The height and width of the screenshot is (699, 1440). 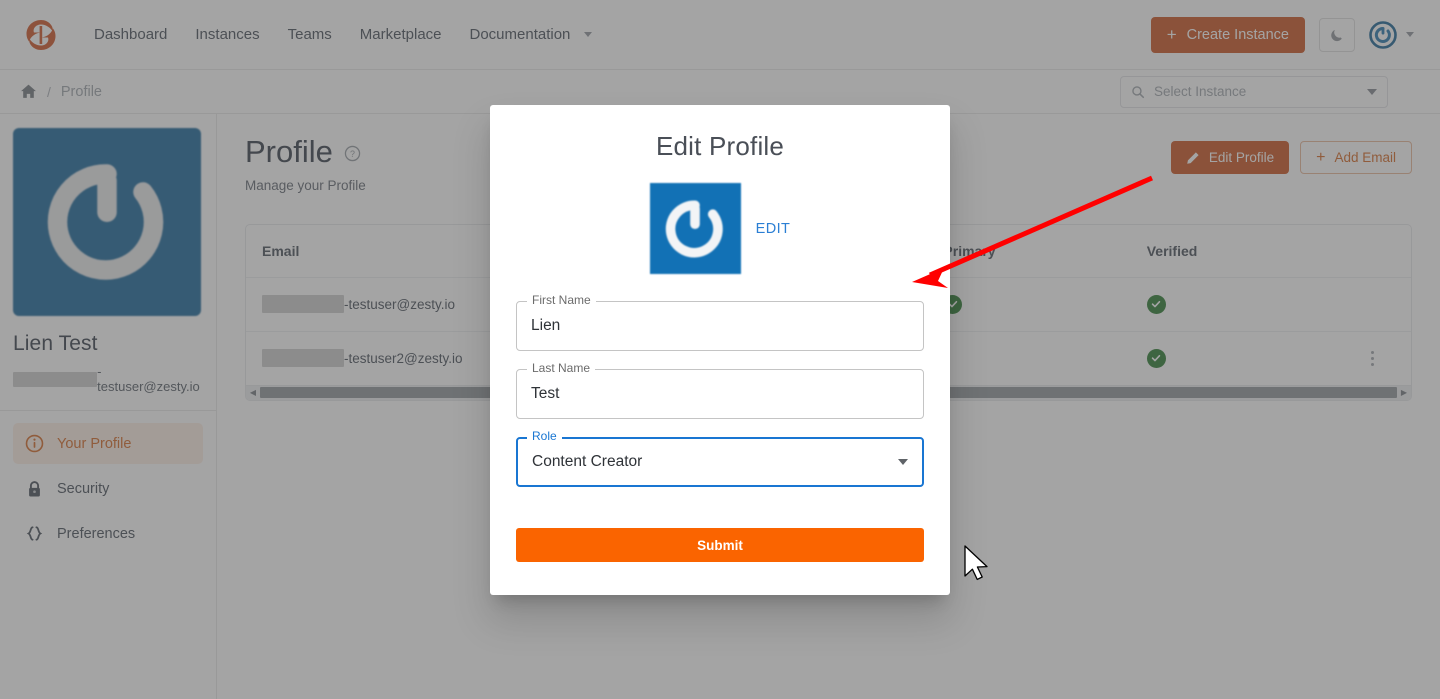 I want to click on info-circle-icon, so click(x=34, y=443).